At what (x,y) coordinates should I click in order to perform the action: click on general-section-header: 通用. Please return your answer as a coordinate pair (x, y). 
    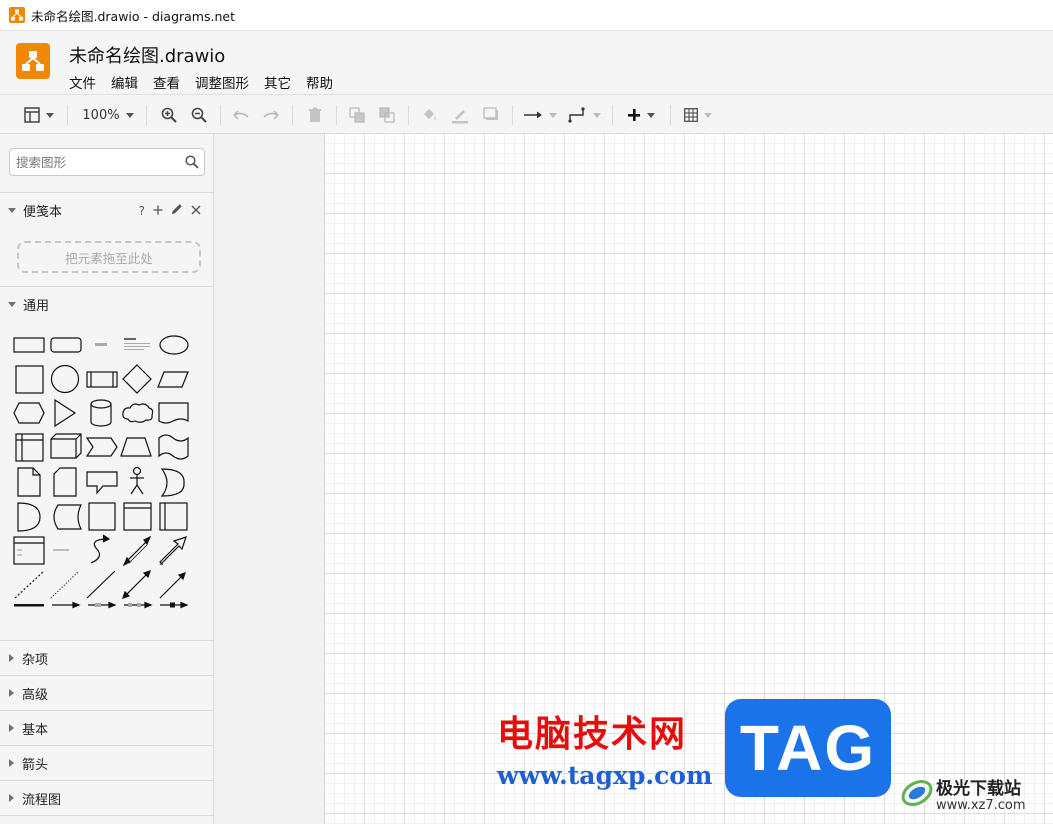
    Looking at the image, I should click on (106, 303).